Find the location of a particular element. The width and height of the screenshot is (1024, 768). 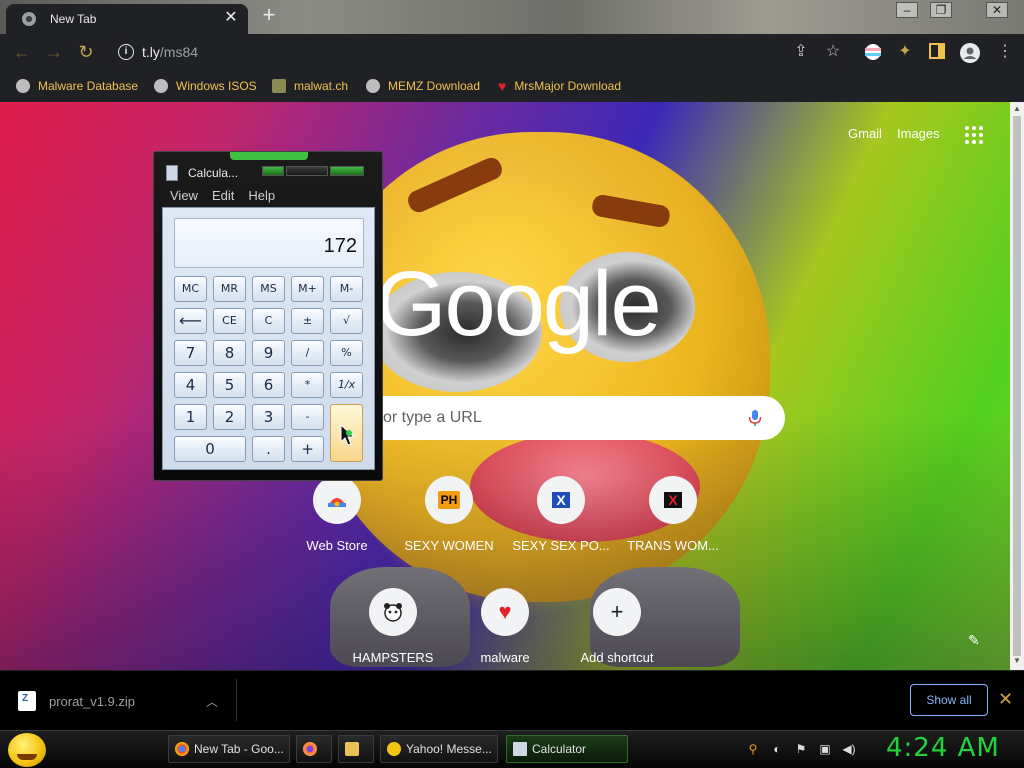

profile-avatar-icon is located at coordinates (970, 53).